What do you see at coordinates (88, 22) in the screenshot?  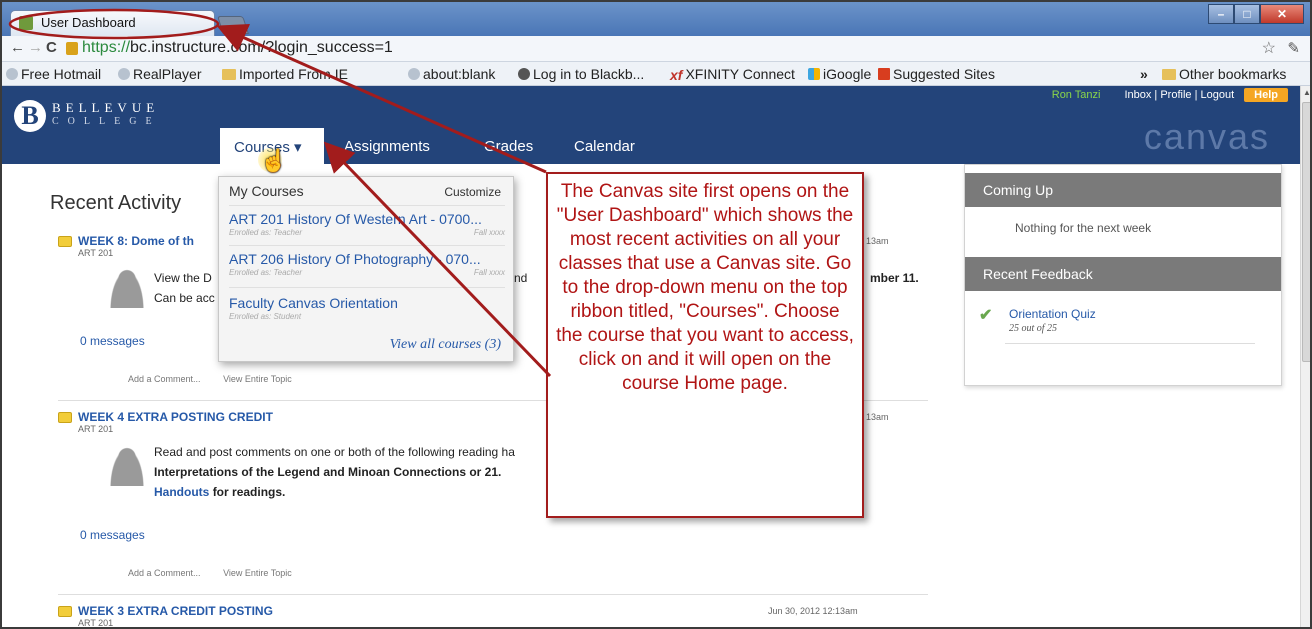 I see `tab-title: User Dashboard` at bounding box center [88, 22].